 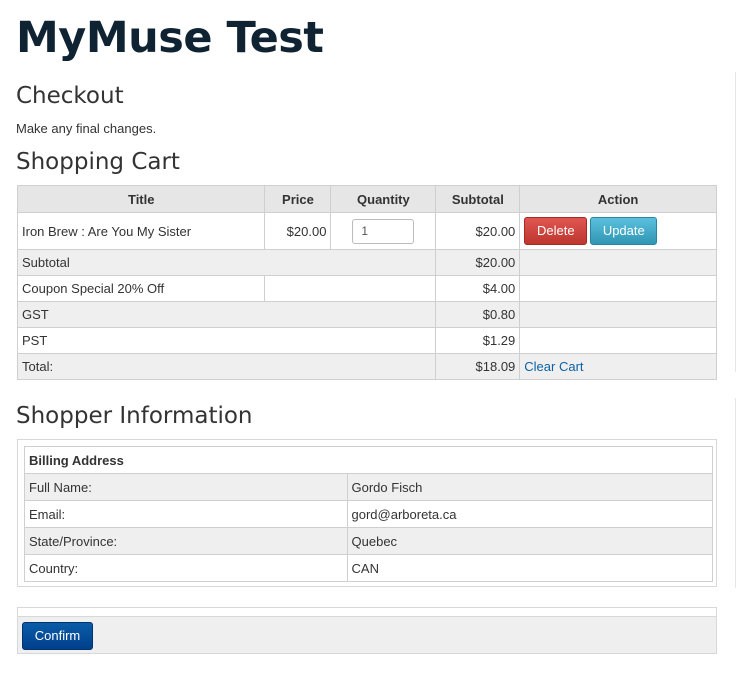 I want to click on gst-label: GST, so click(x=226, y=314).